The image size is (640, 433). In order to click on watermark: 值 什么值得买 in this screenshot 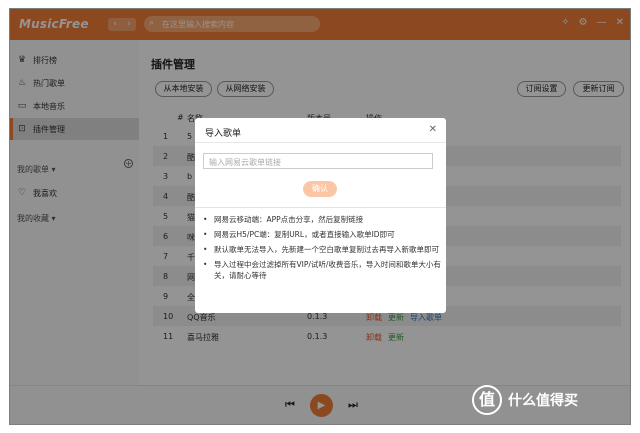, I will do `click(525, 400)`.